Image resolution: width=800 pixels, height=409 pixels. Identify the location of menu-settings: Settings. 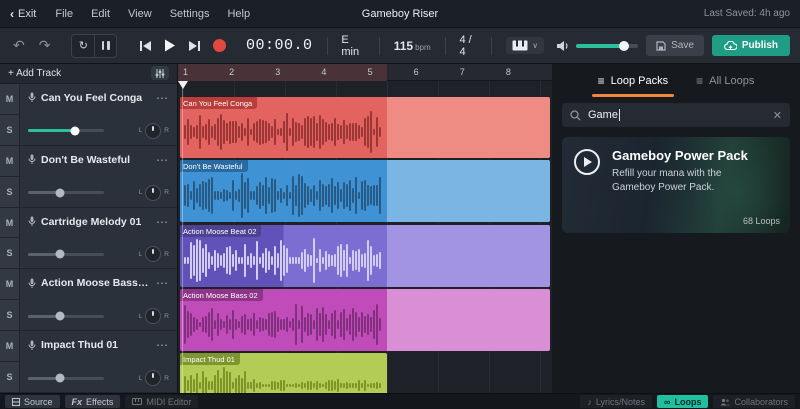
(190, 14).